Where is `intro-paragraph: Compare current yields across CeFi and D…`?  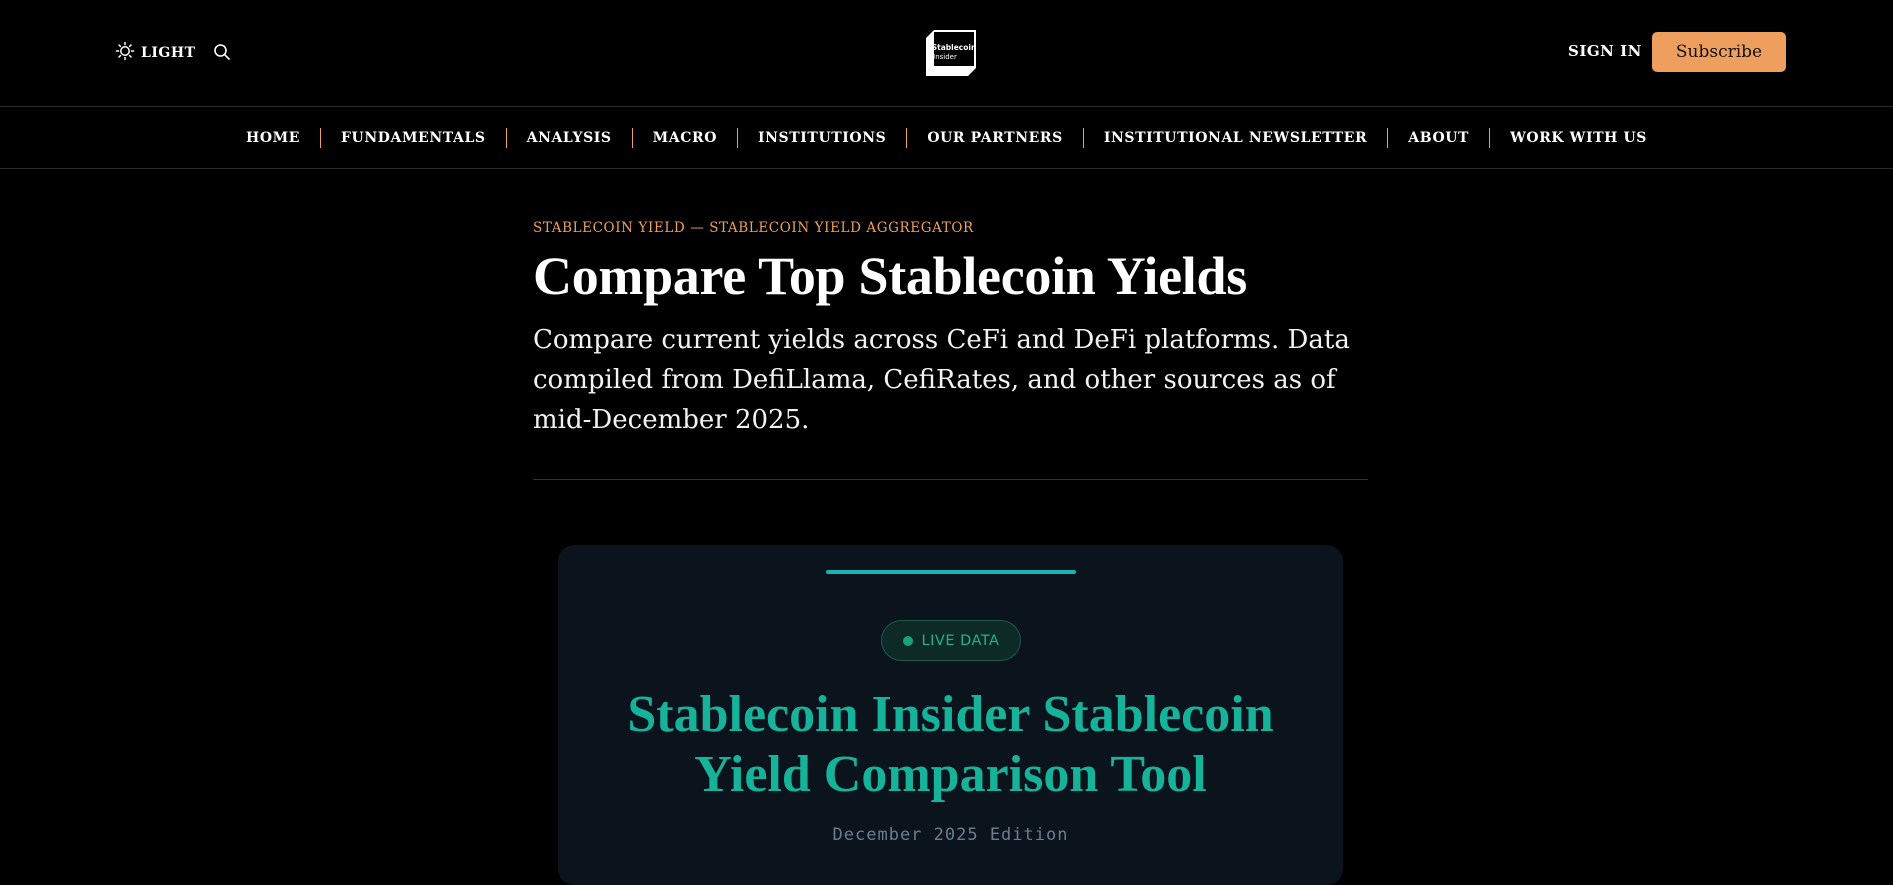 intro-paragraph: Compare current yields across CeFi and D… is located at coordinates (941, 380).